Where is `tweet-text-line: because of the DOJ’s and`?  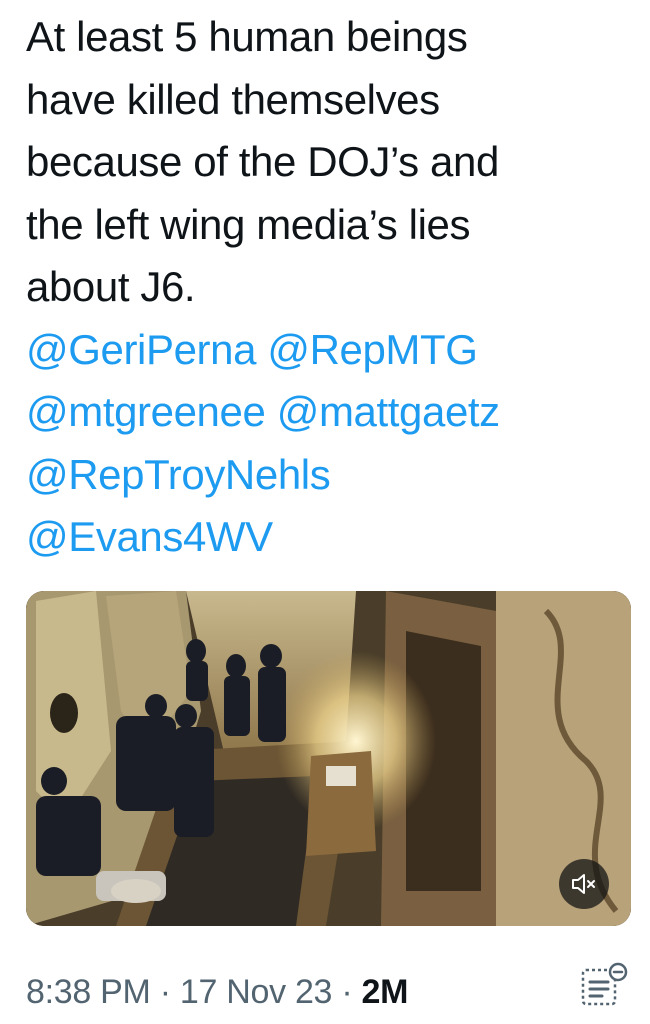
tweet-text-line: because of the DOJ’s and is located at coordinates (262, 161).